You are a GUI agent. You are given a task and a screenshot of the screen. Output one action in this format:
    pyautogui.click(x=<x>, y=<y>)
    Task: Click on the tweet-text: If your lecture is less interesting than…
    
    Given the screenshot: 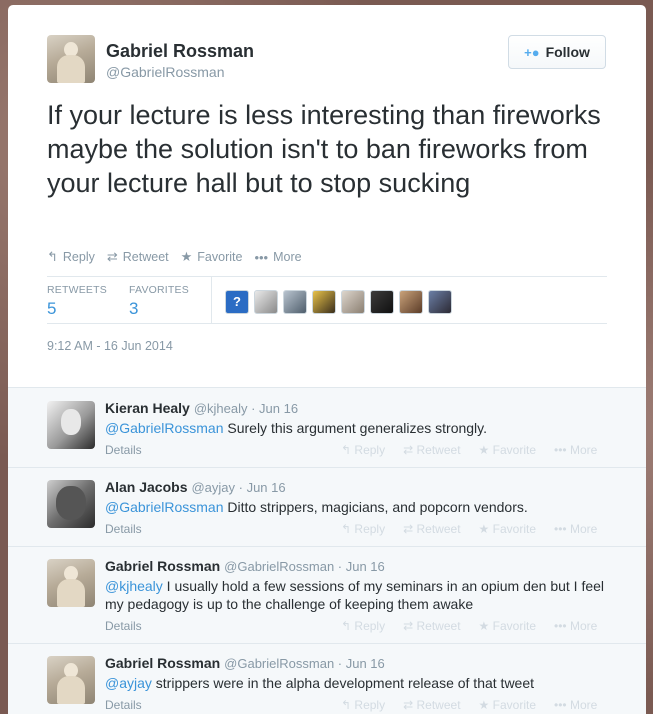 What is the action you would take?
    pyautogui.click(x=324, y=149)
    